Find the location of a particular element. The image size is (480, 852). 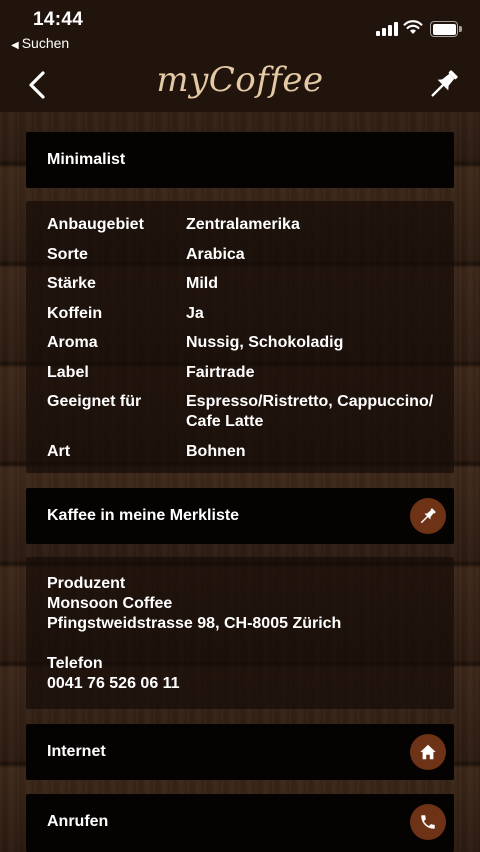

internet-button: Internet is located at coordinates (240, 752).